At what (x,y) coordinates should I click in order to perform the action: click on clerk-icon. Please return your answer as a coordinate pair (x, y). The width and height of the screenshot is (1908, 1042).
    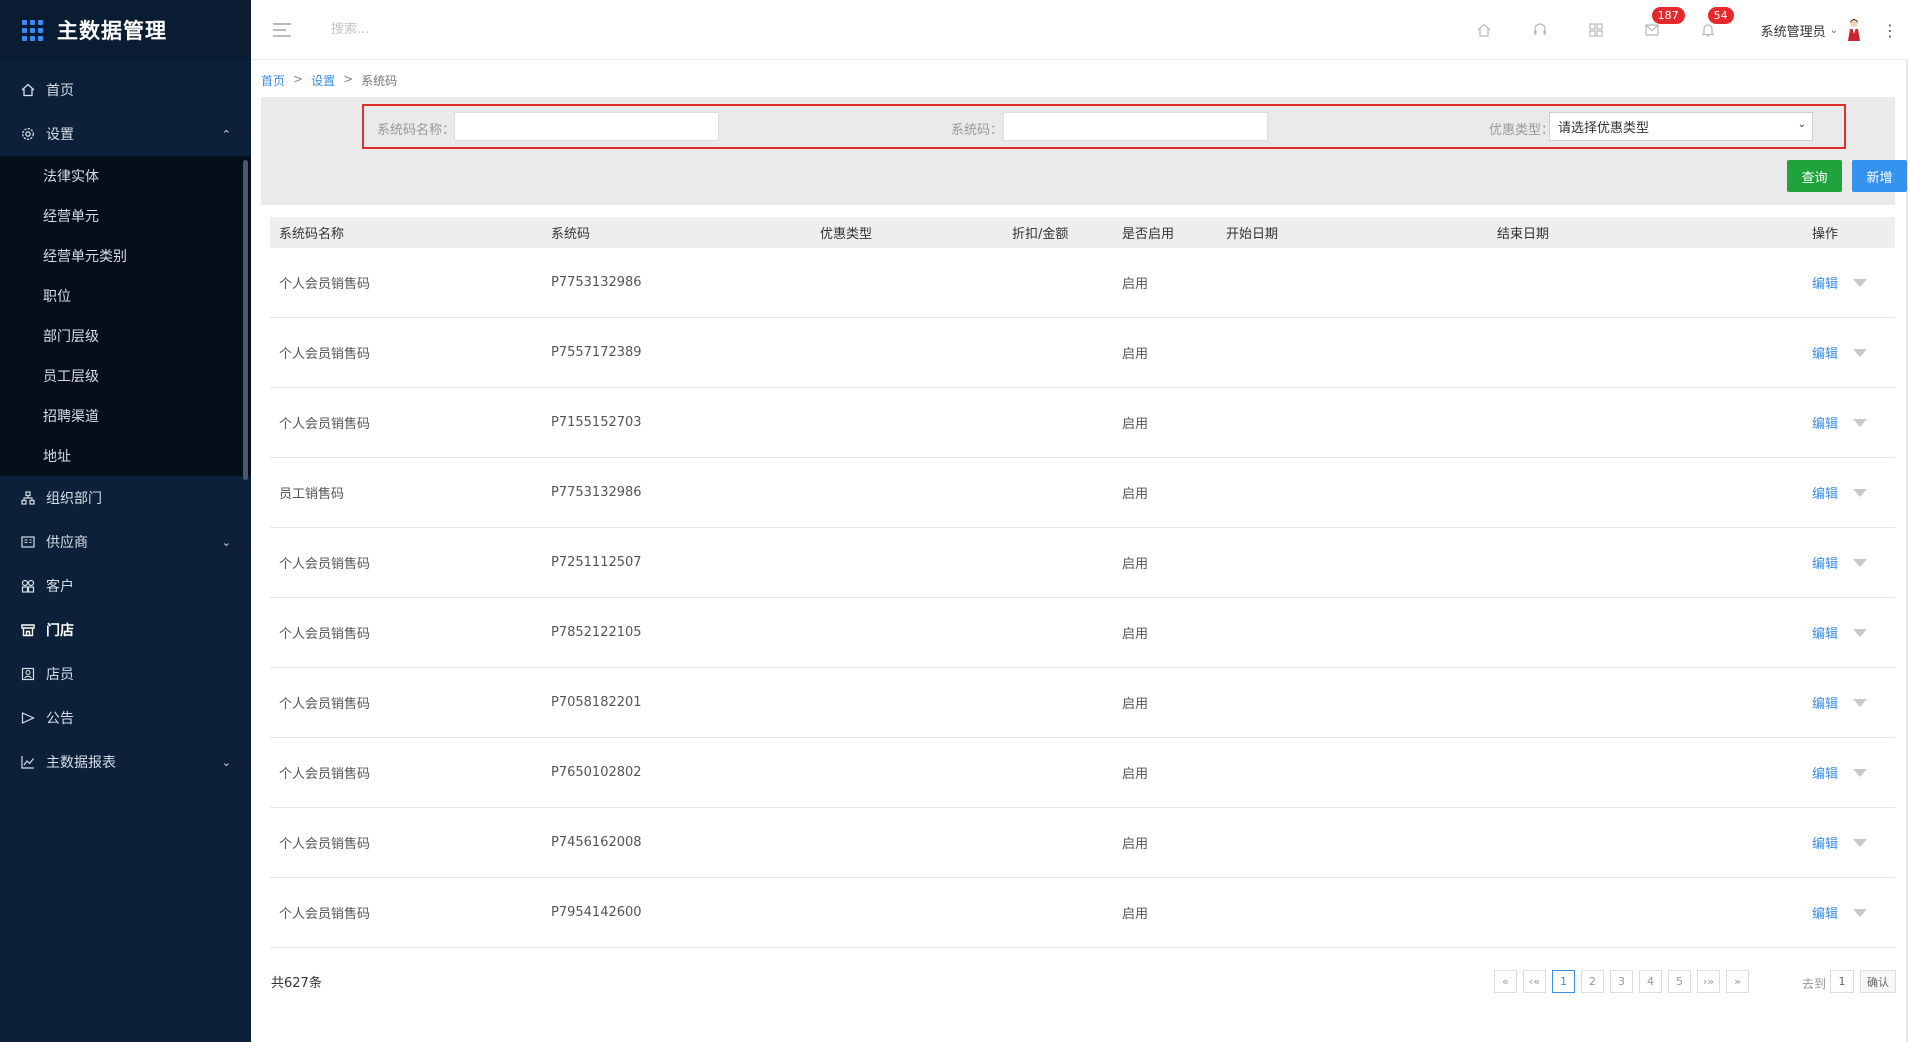
    Looking at the image, I should click on (28, 674).